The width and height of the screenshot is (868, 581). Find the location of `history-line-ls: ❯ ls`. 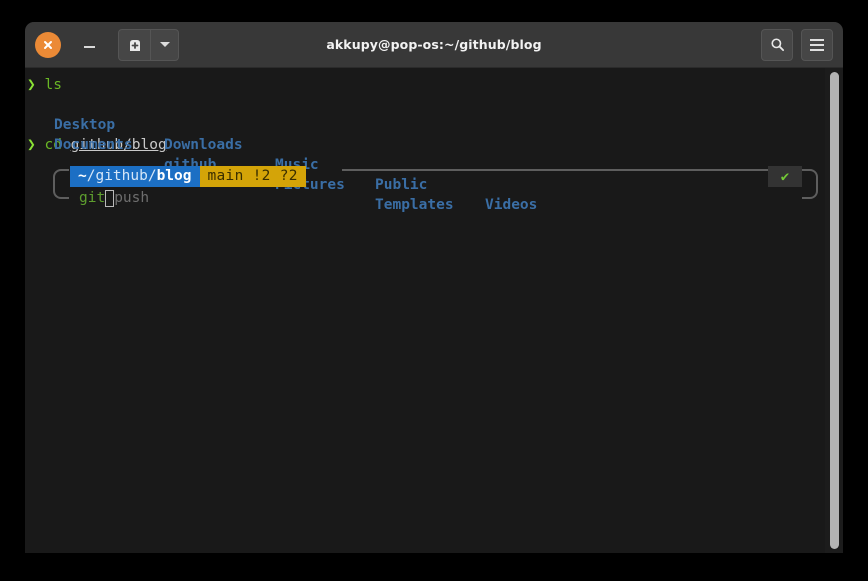

history-line-ls: ❯ ls is located at coordinates (435, 85).